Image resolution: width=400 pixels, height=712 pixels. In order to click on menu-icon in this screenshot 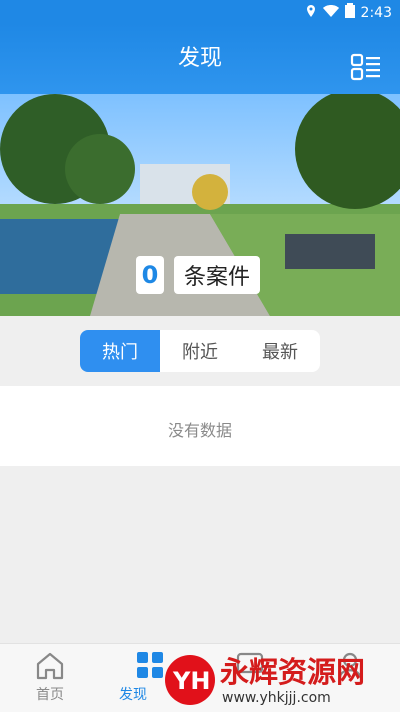, I will do `click(366, 67)`.